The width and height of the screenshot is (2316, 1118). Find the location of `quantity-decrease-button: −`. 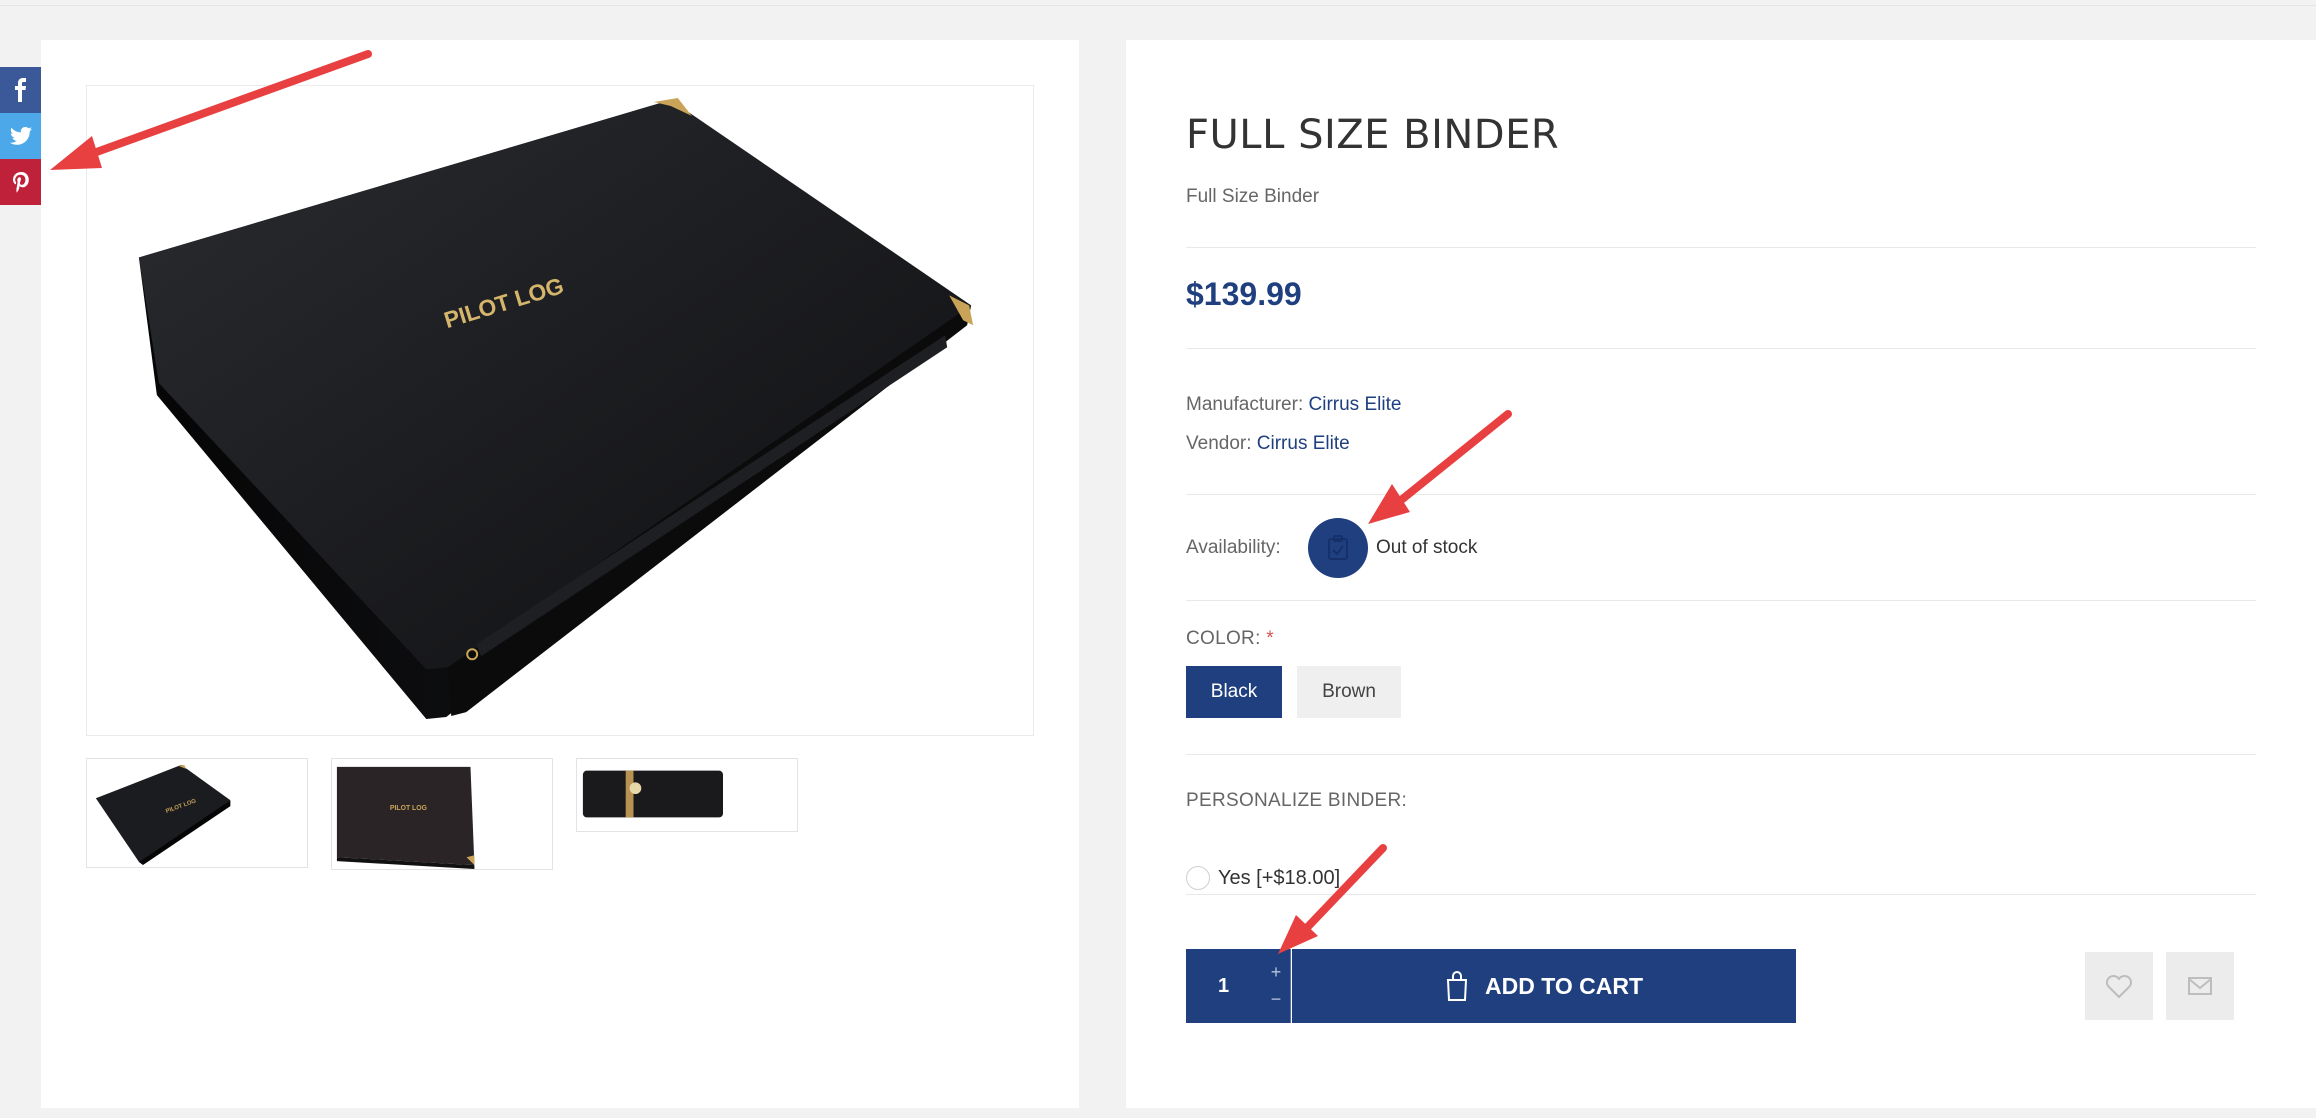

quantity-decrease-button: − is located at coordinates (1276, 999).